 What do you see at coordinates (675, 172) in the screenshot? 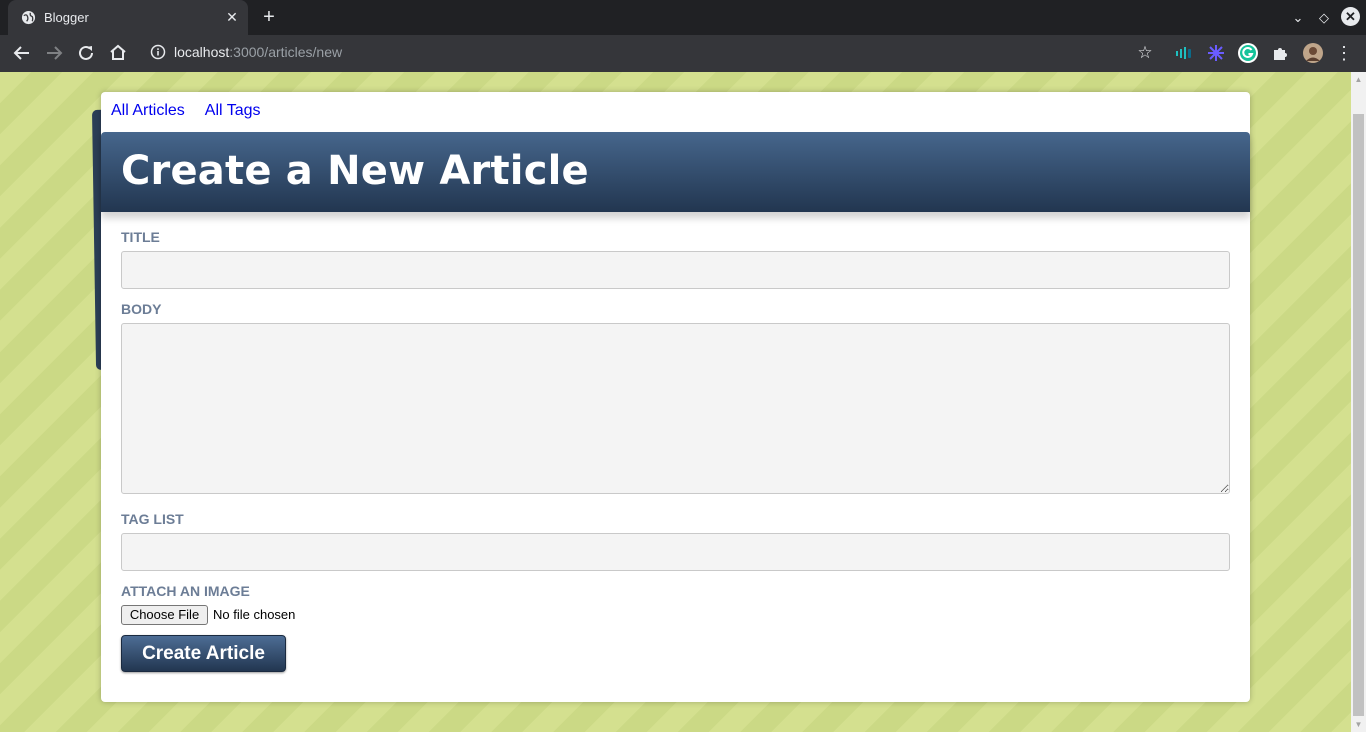
I see `page-banner: Create a New Article` at bounding box center [675, 172].